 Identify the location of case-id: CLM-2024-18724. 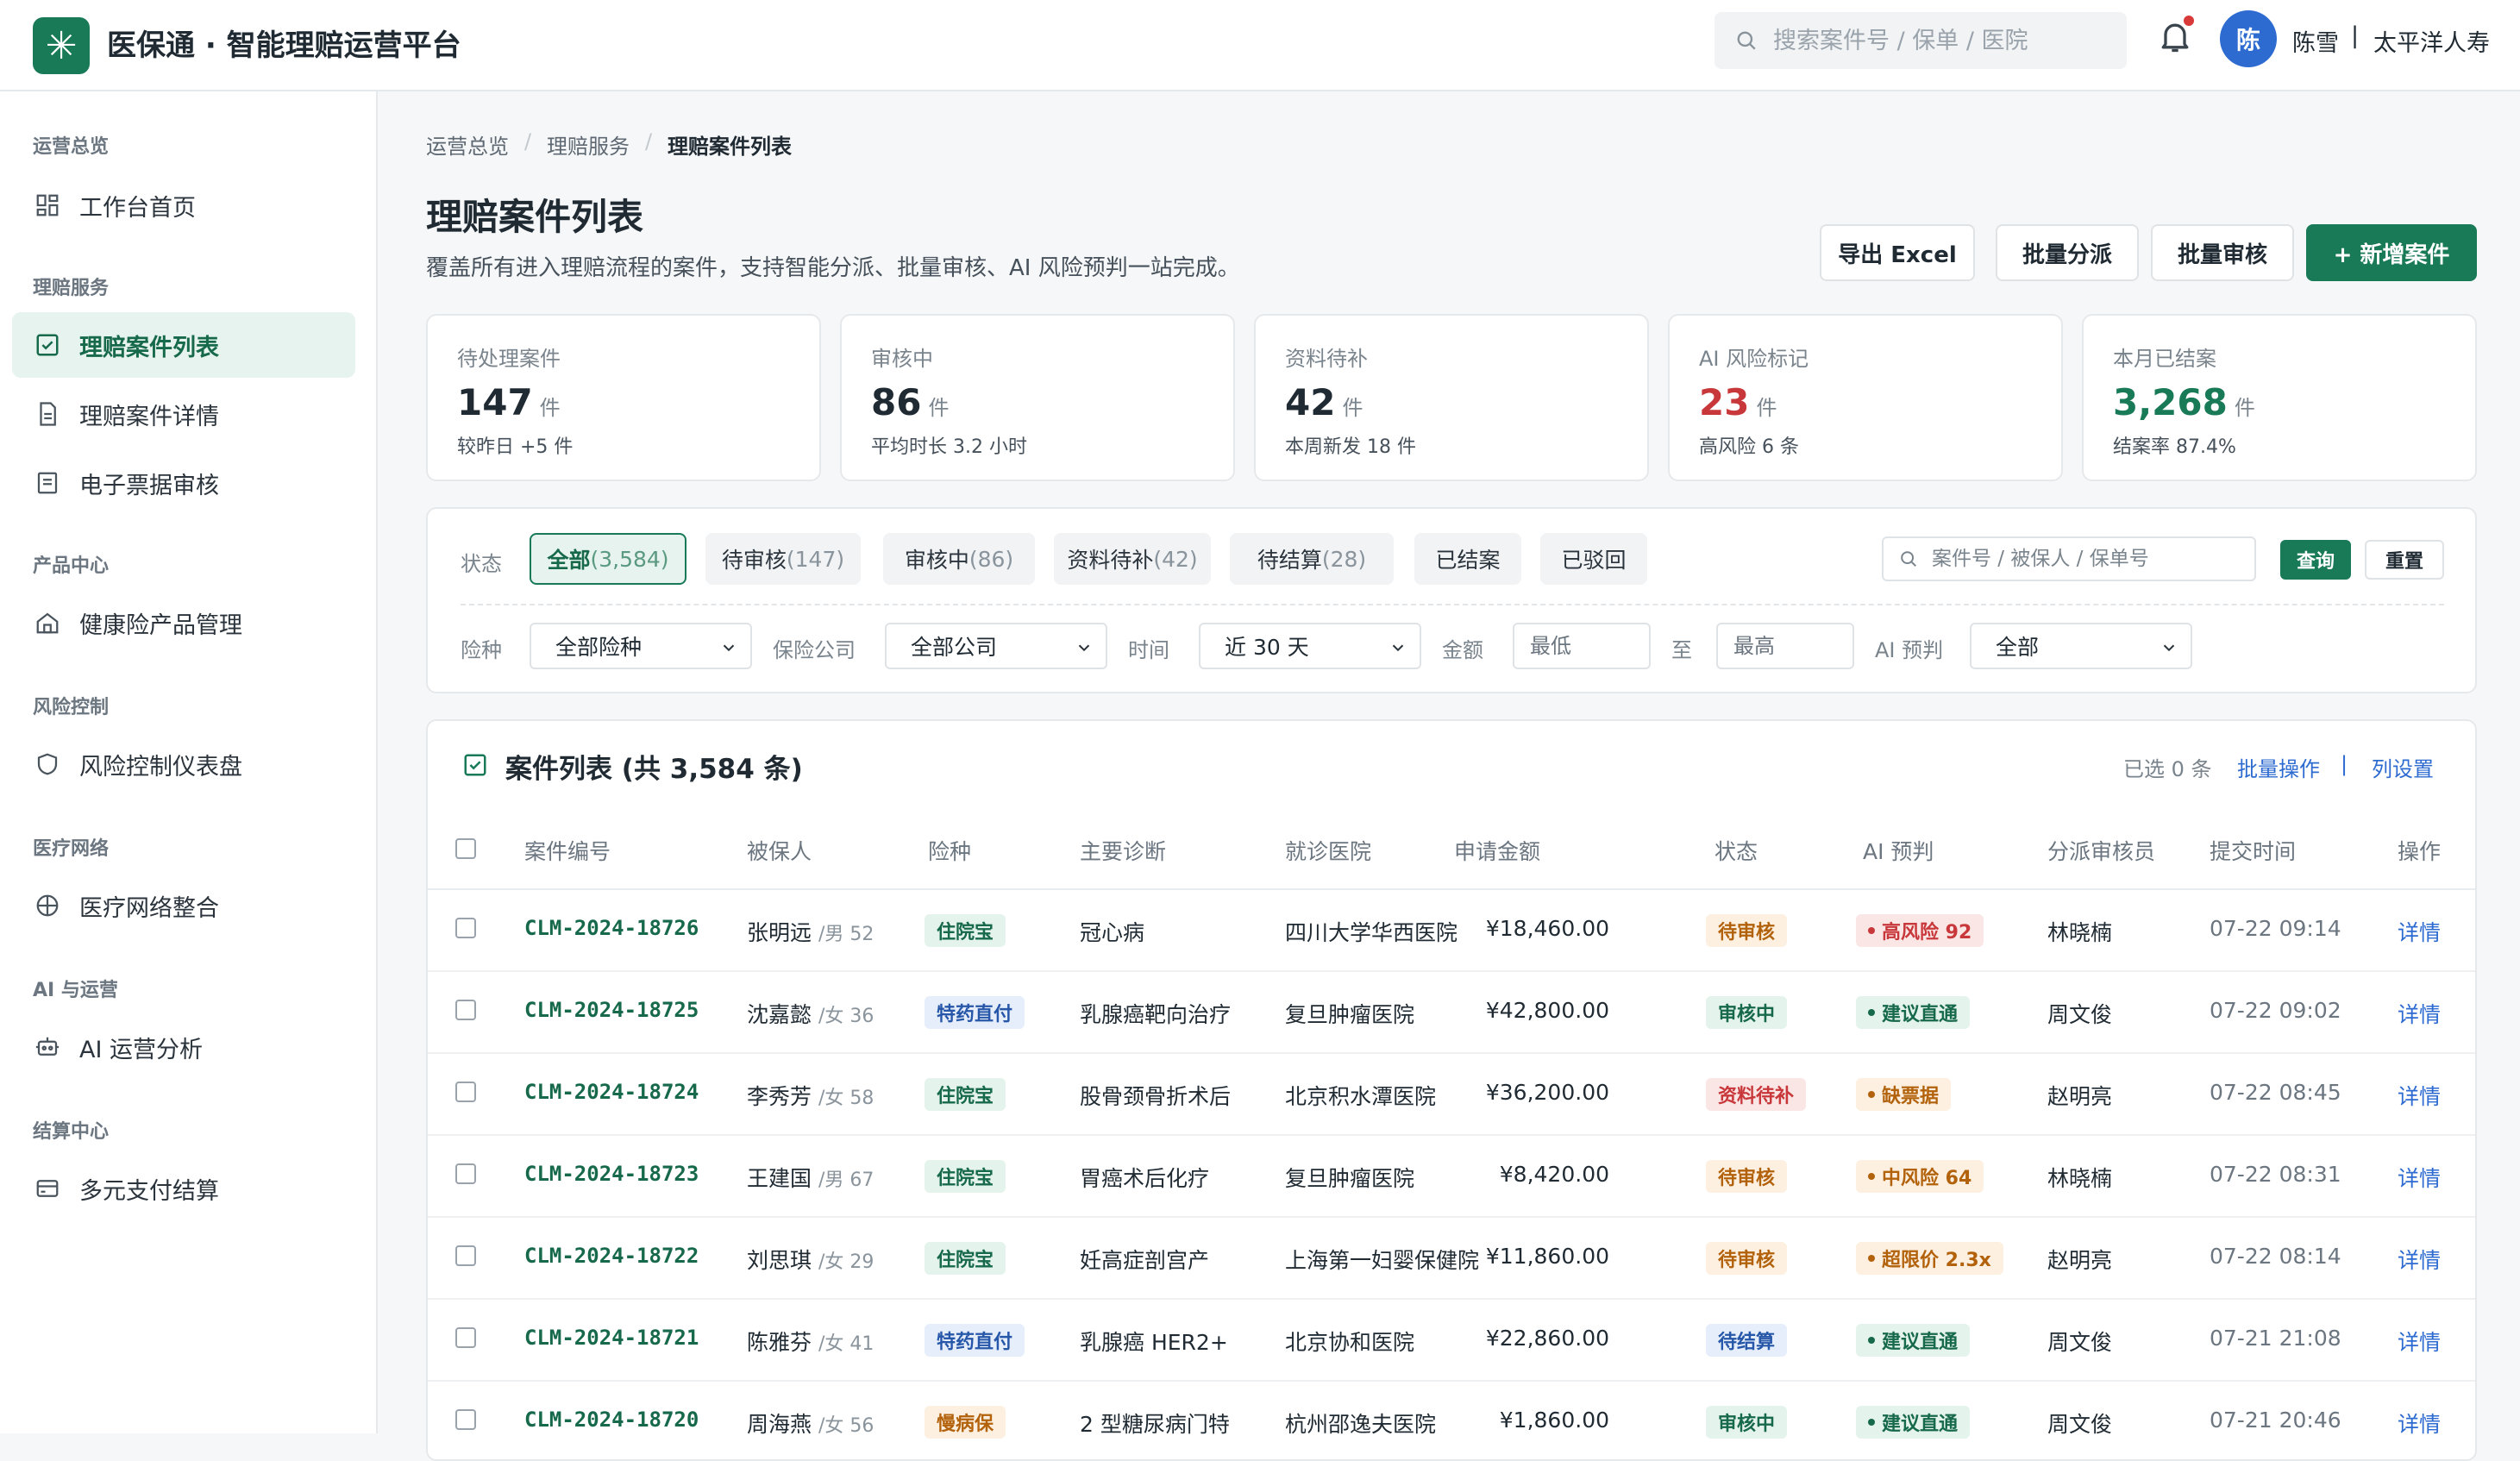
(612, 1092).